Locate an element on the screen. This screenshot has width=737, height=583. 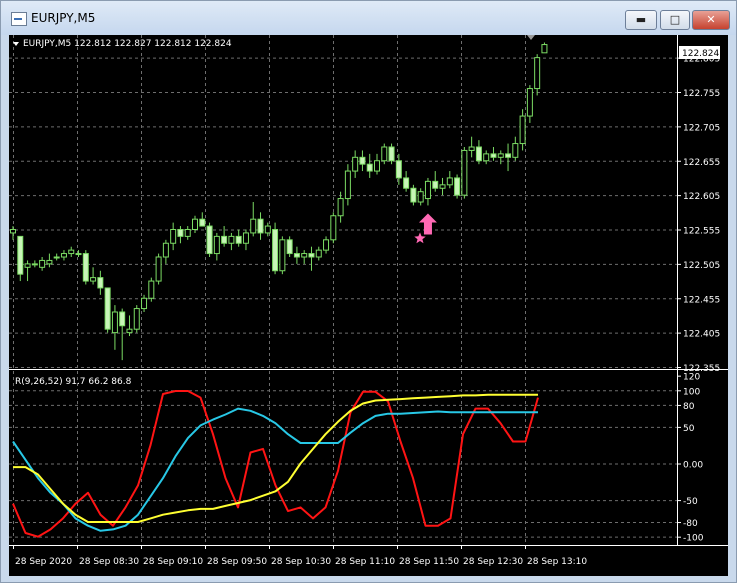
price-tick-label: 122.455 is located at coordinates (701, 300).